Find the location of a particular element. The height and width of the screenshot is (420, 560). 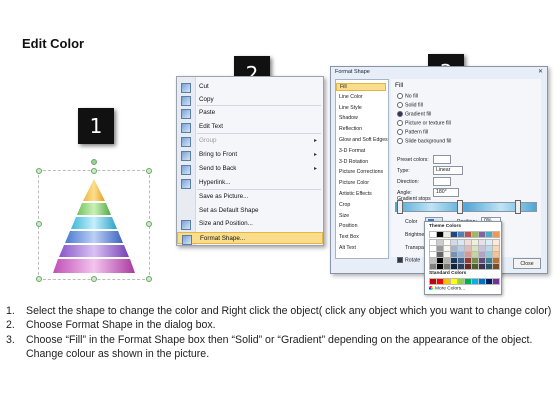

menu-item-bring-to-front: Bring to Front ▸ is located at coordinates (250, 155).